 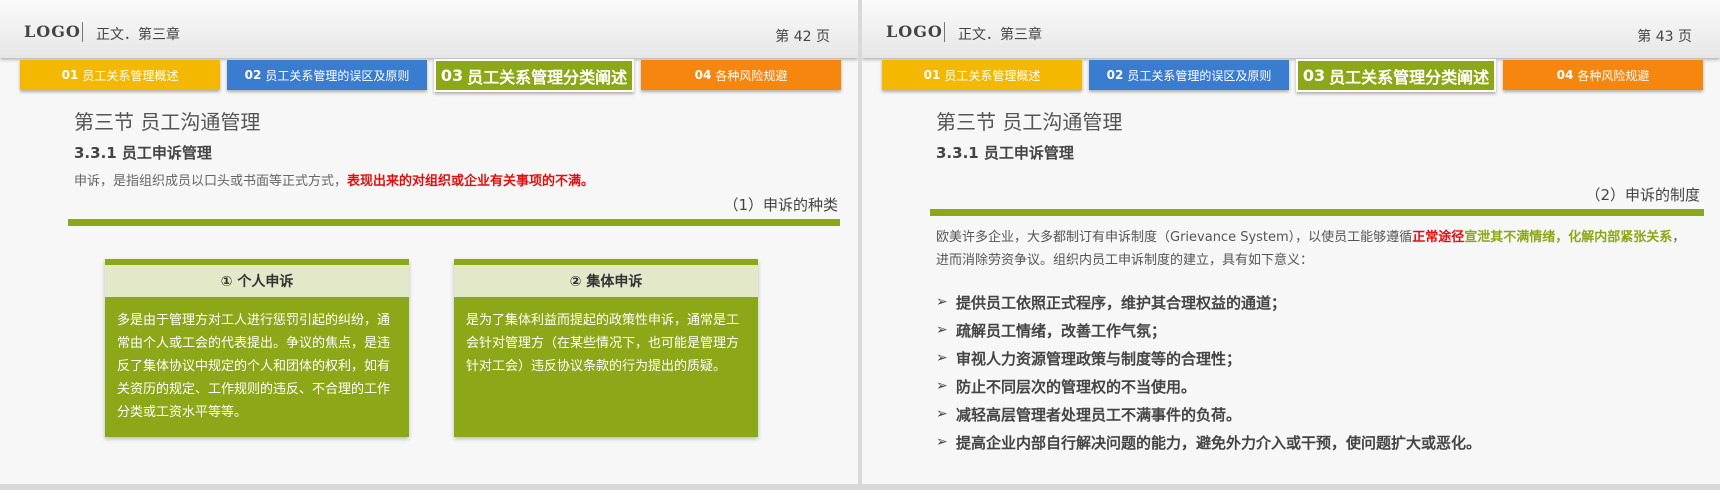 What do you see at coordinates (257, 281) in the screenshot?
I see `card-title: ① 个人申诉` at bounding box center [257, 281].